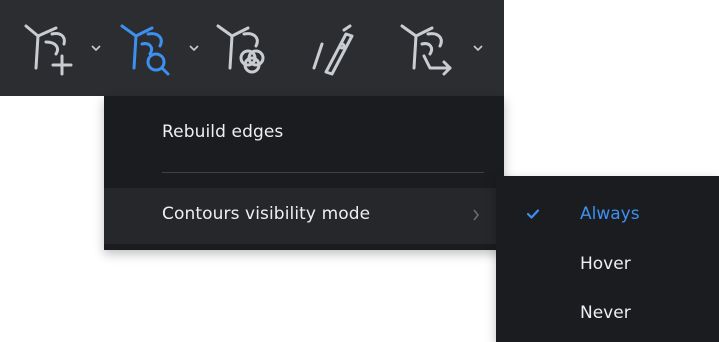  I want to click on branch-add-icon, so click(48, 50).